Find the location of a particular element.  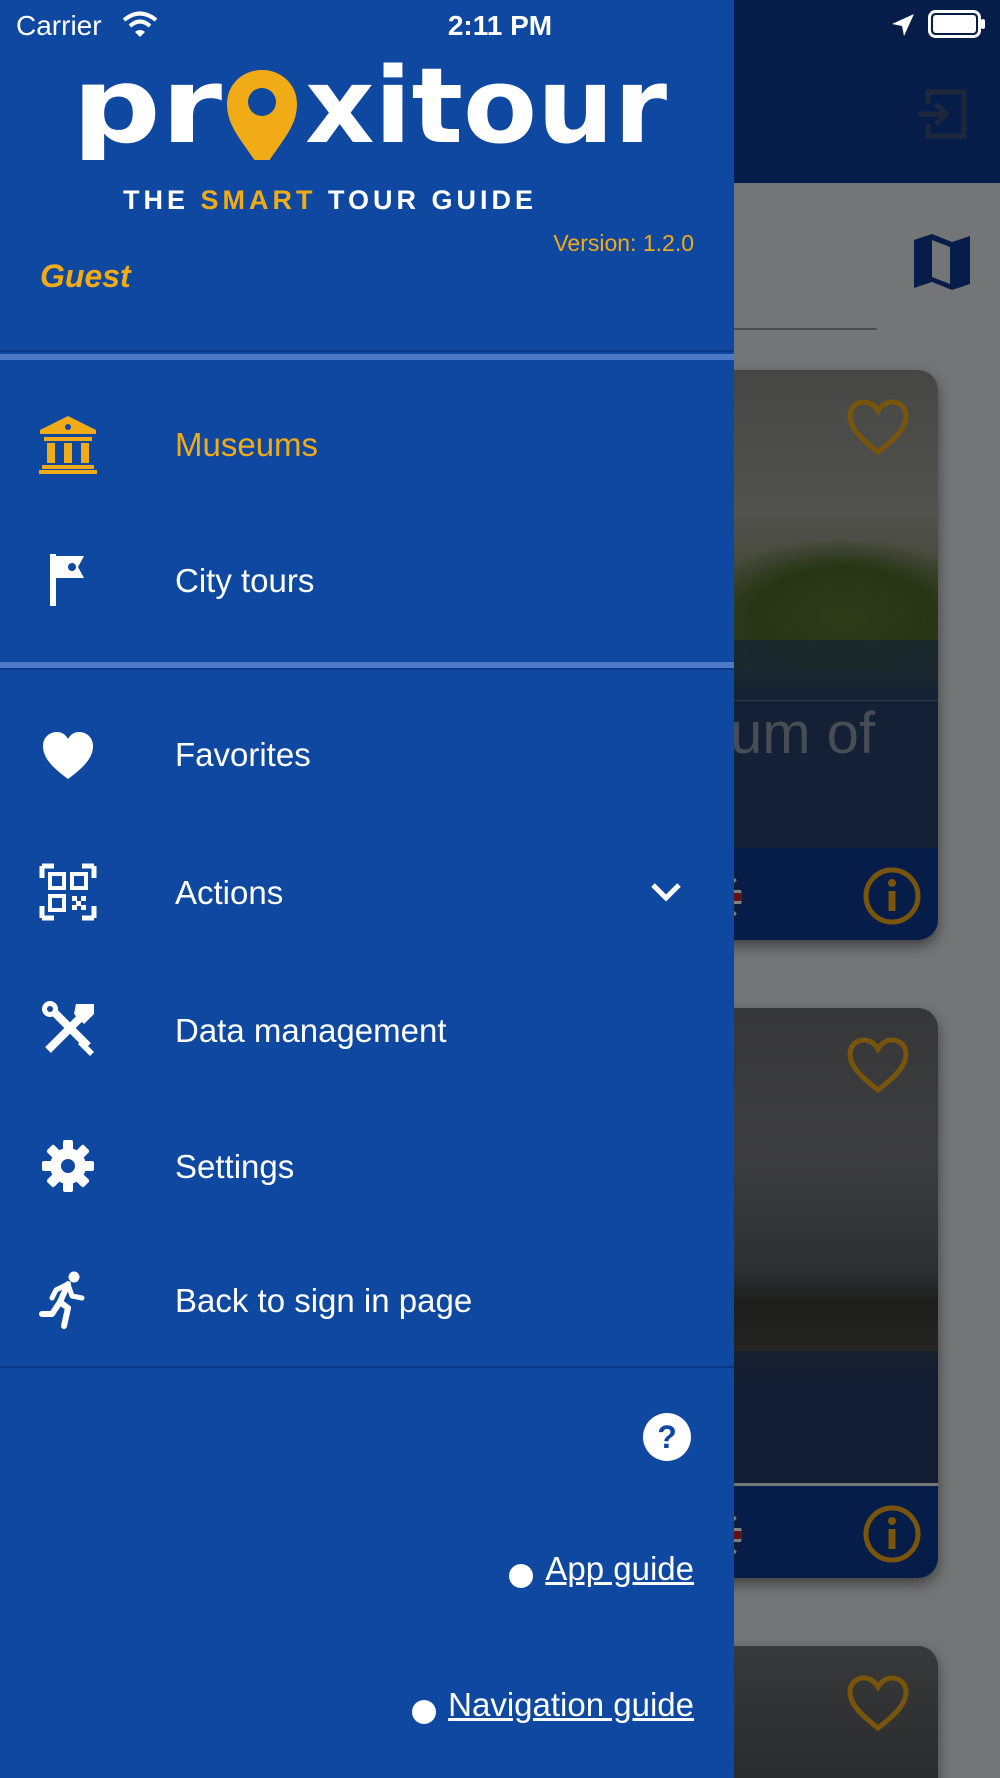

menu-item-data-management: Data management is located at coordinates (367, 1029).